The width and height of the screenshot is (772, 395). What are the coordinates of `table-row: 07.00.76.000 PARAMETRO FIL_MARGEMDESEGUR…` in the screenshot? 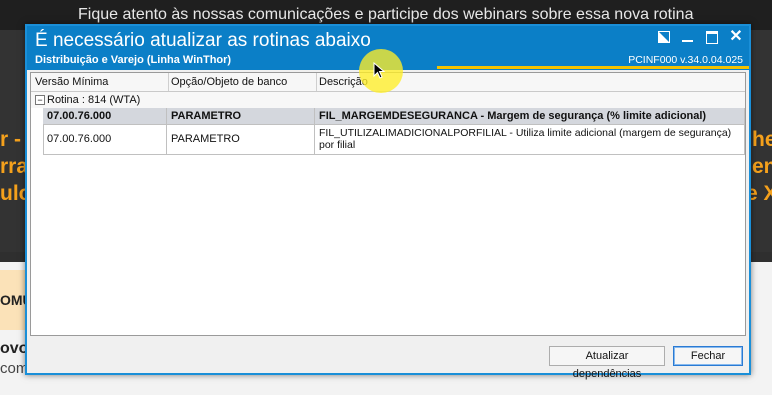 It's located at (394, 116).